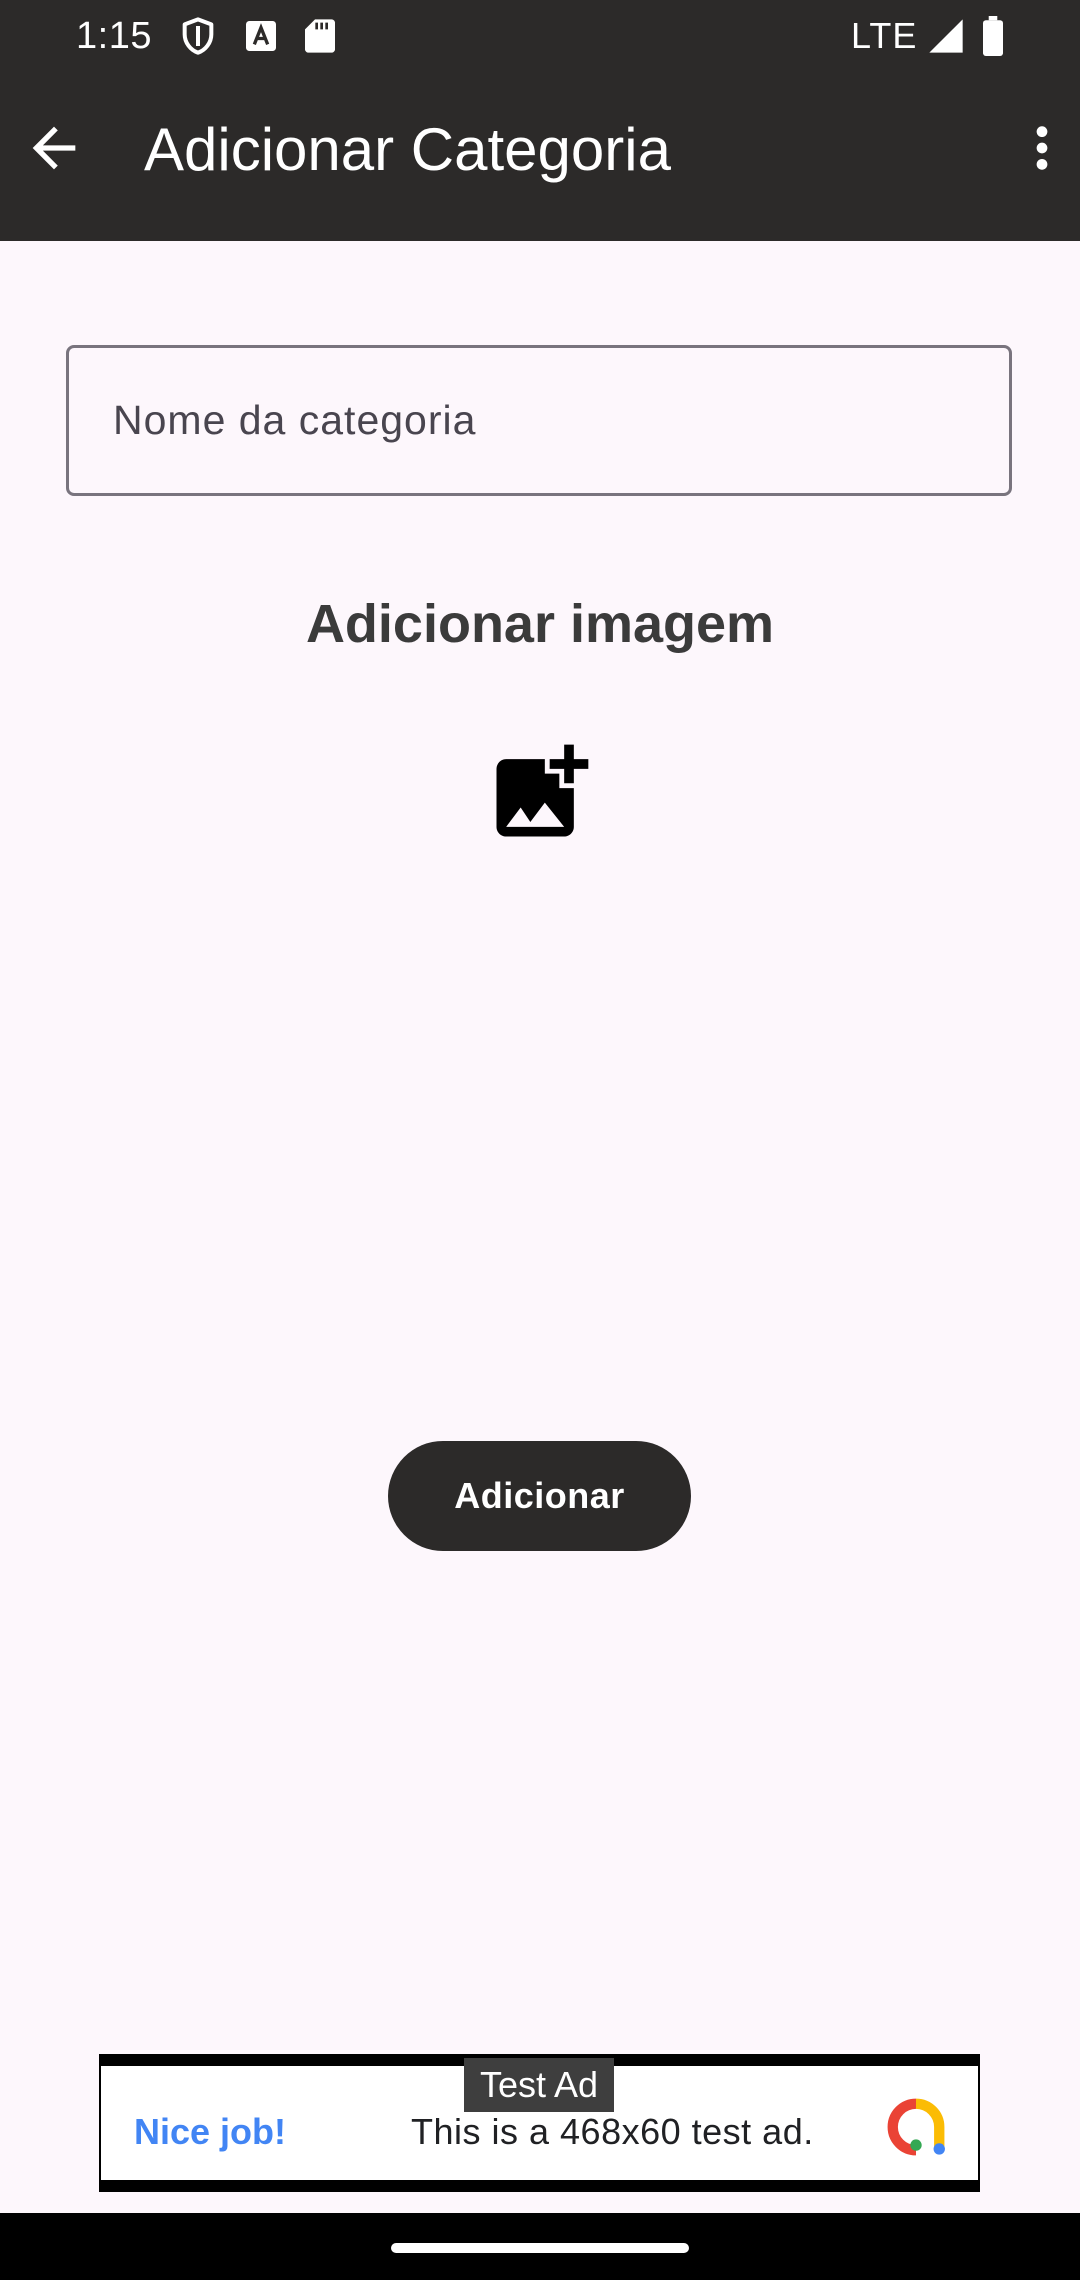 The image size is (1080, 2280). What do you see at coordinates (210, 2132) in the screenshot?
I see `ad-headline: Nice job!` at bounding box center [210, 2132].